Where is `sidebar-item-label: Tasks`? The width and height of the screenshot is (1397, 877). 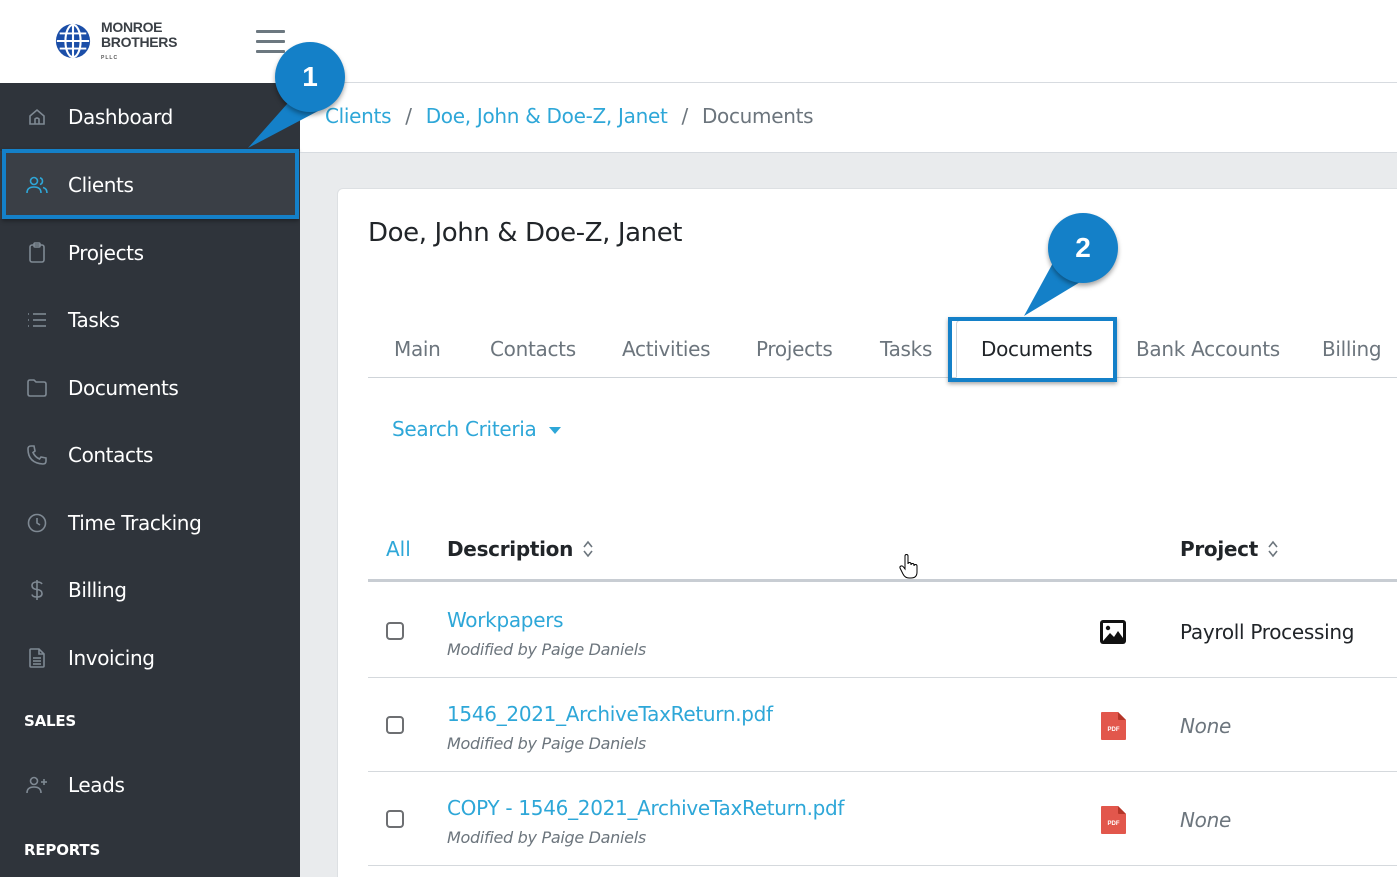 sidebar-item-label: Tasks is located at coordinates (94, 320).